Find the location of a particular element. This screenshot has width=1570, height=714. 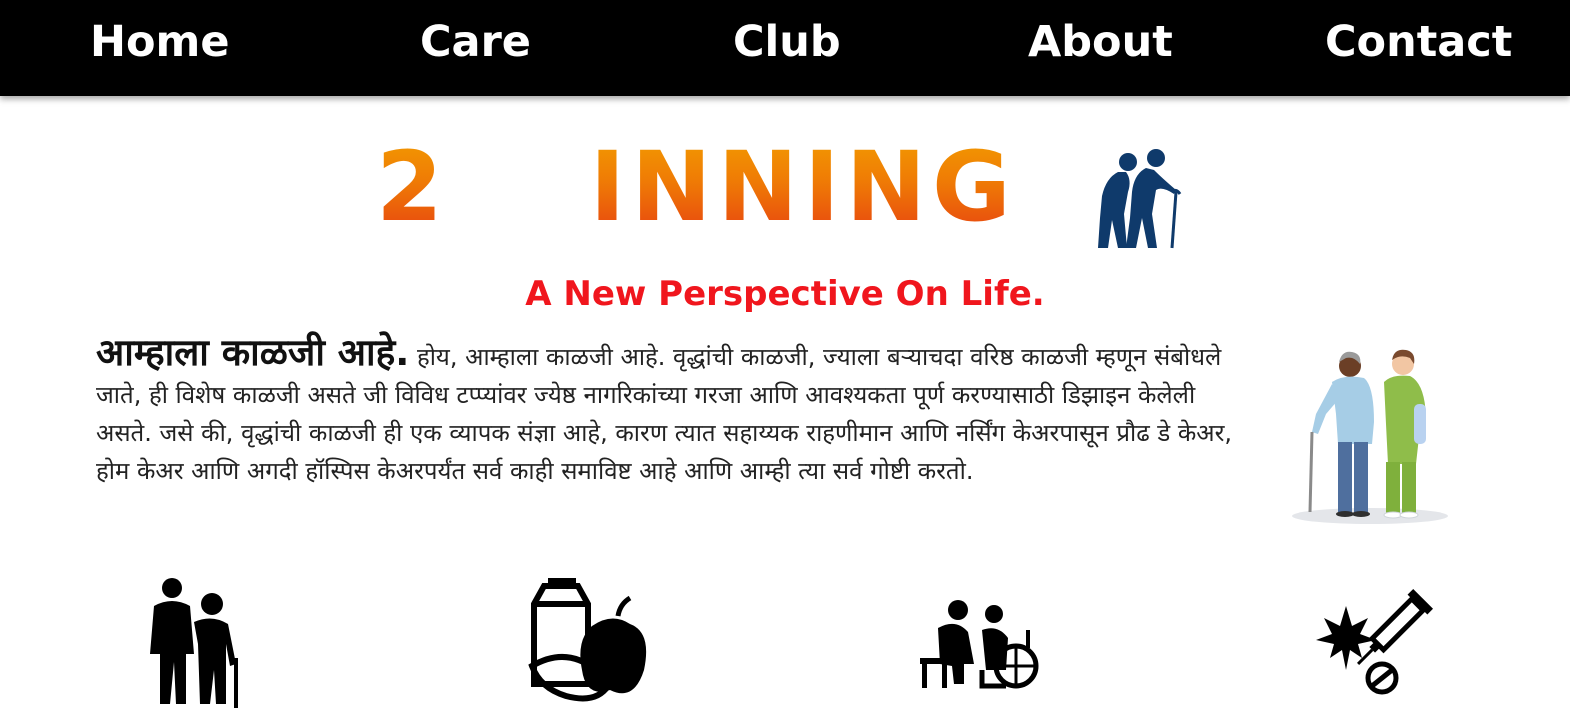

caregiver-with-elderly-man-illustration is located at coordinates (1370, 436).